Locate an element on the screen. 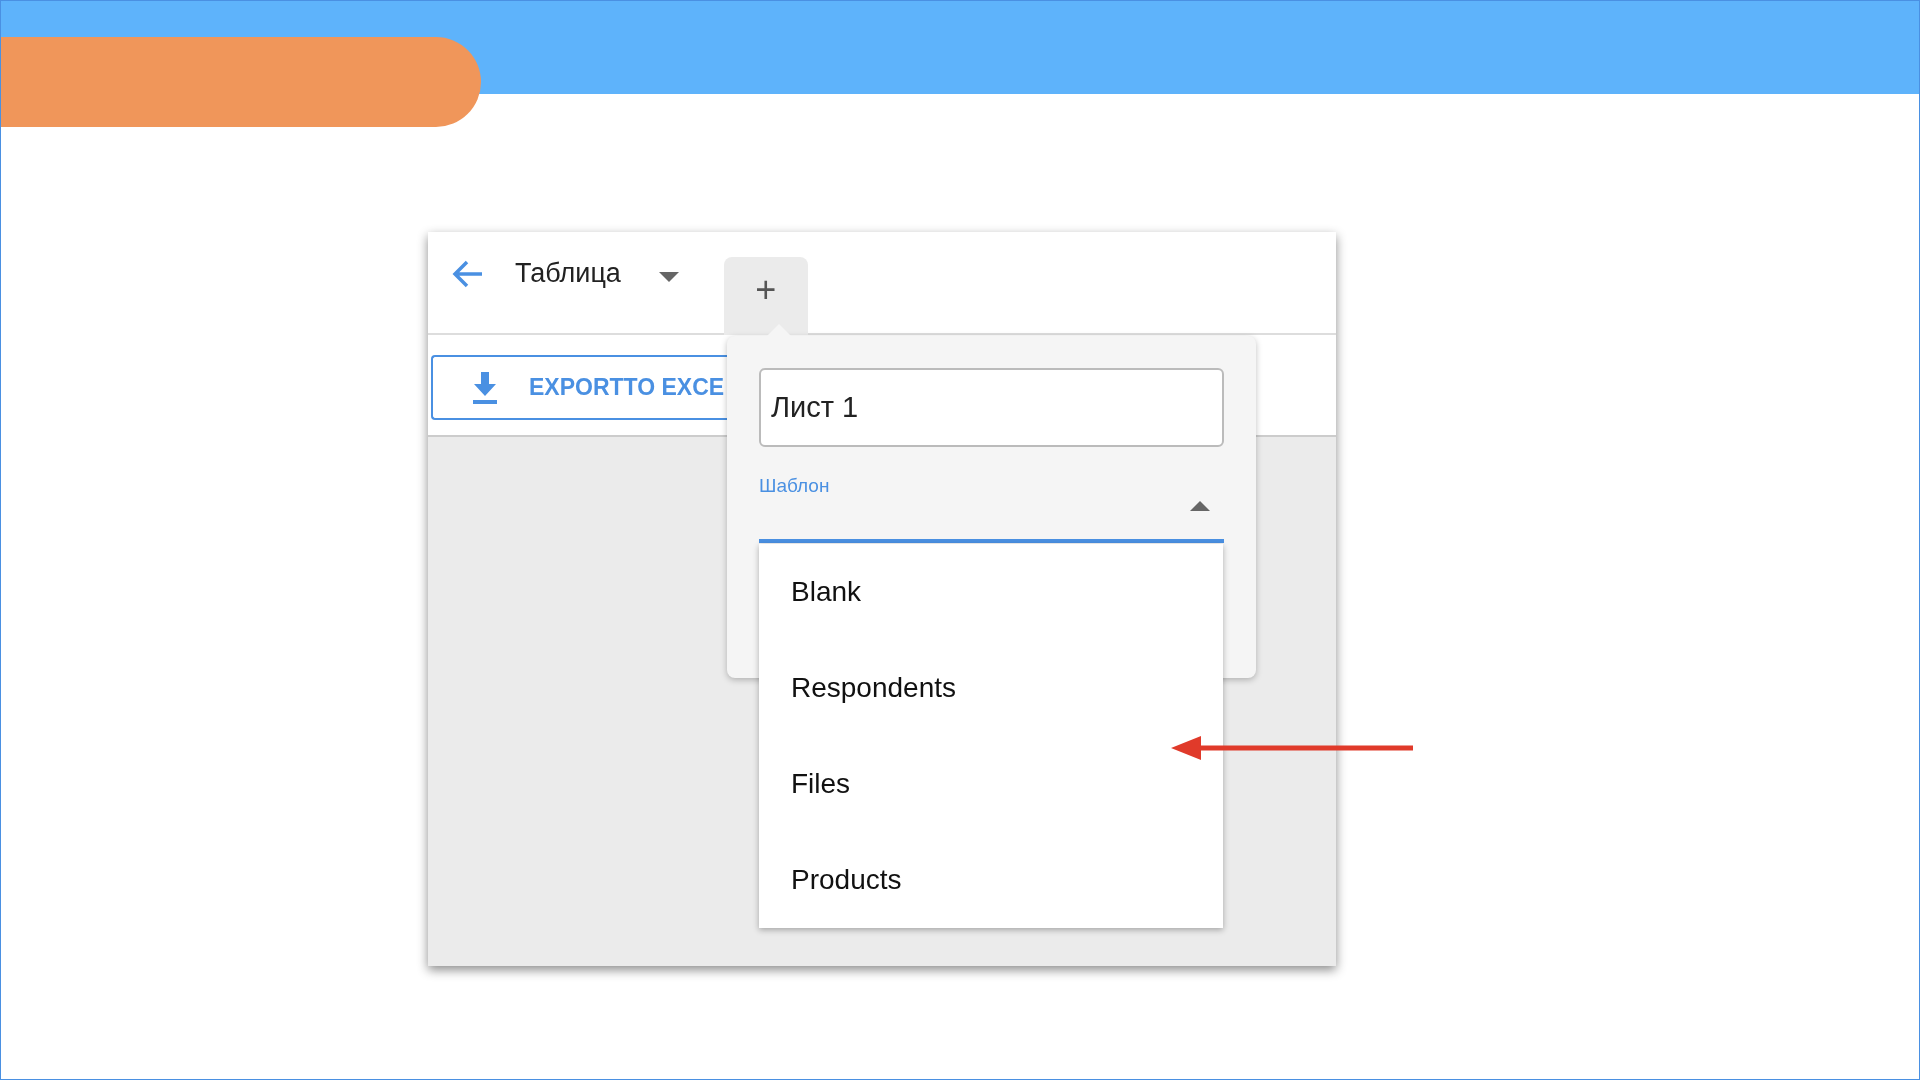 The height and width of the screenshot is (1080, 1920). template-option: Files is located at coordinates (991, 784).